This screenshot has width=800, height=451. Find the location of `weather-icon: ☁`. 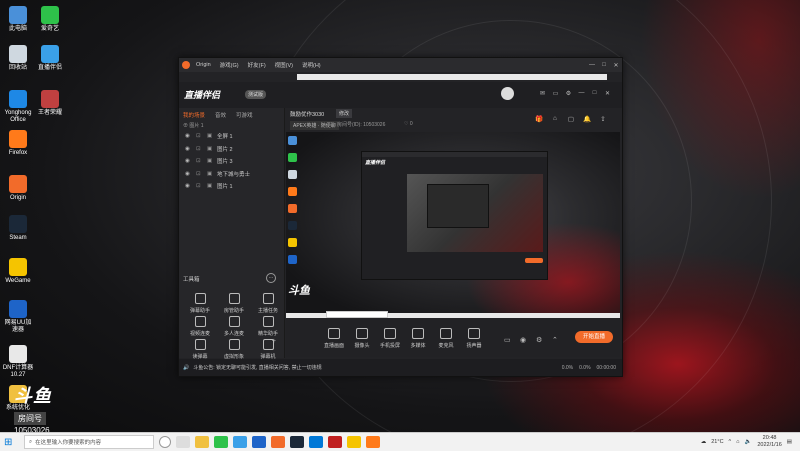

weather-icon: ☁ is located at coordinates (704, 442).